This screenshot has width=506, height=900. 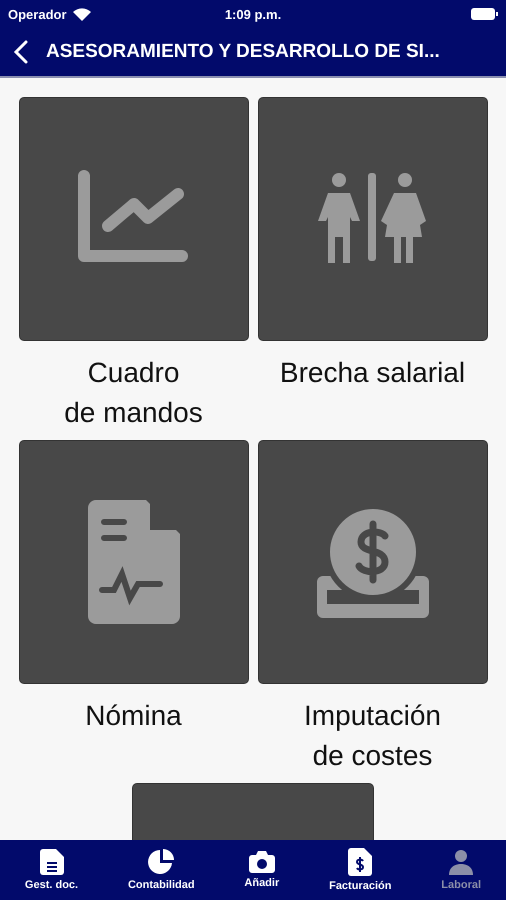 What do you see at coordinates (261, 862) in the screenshot?
I see `camera-icon` at bounding box center [261, 862].